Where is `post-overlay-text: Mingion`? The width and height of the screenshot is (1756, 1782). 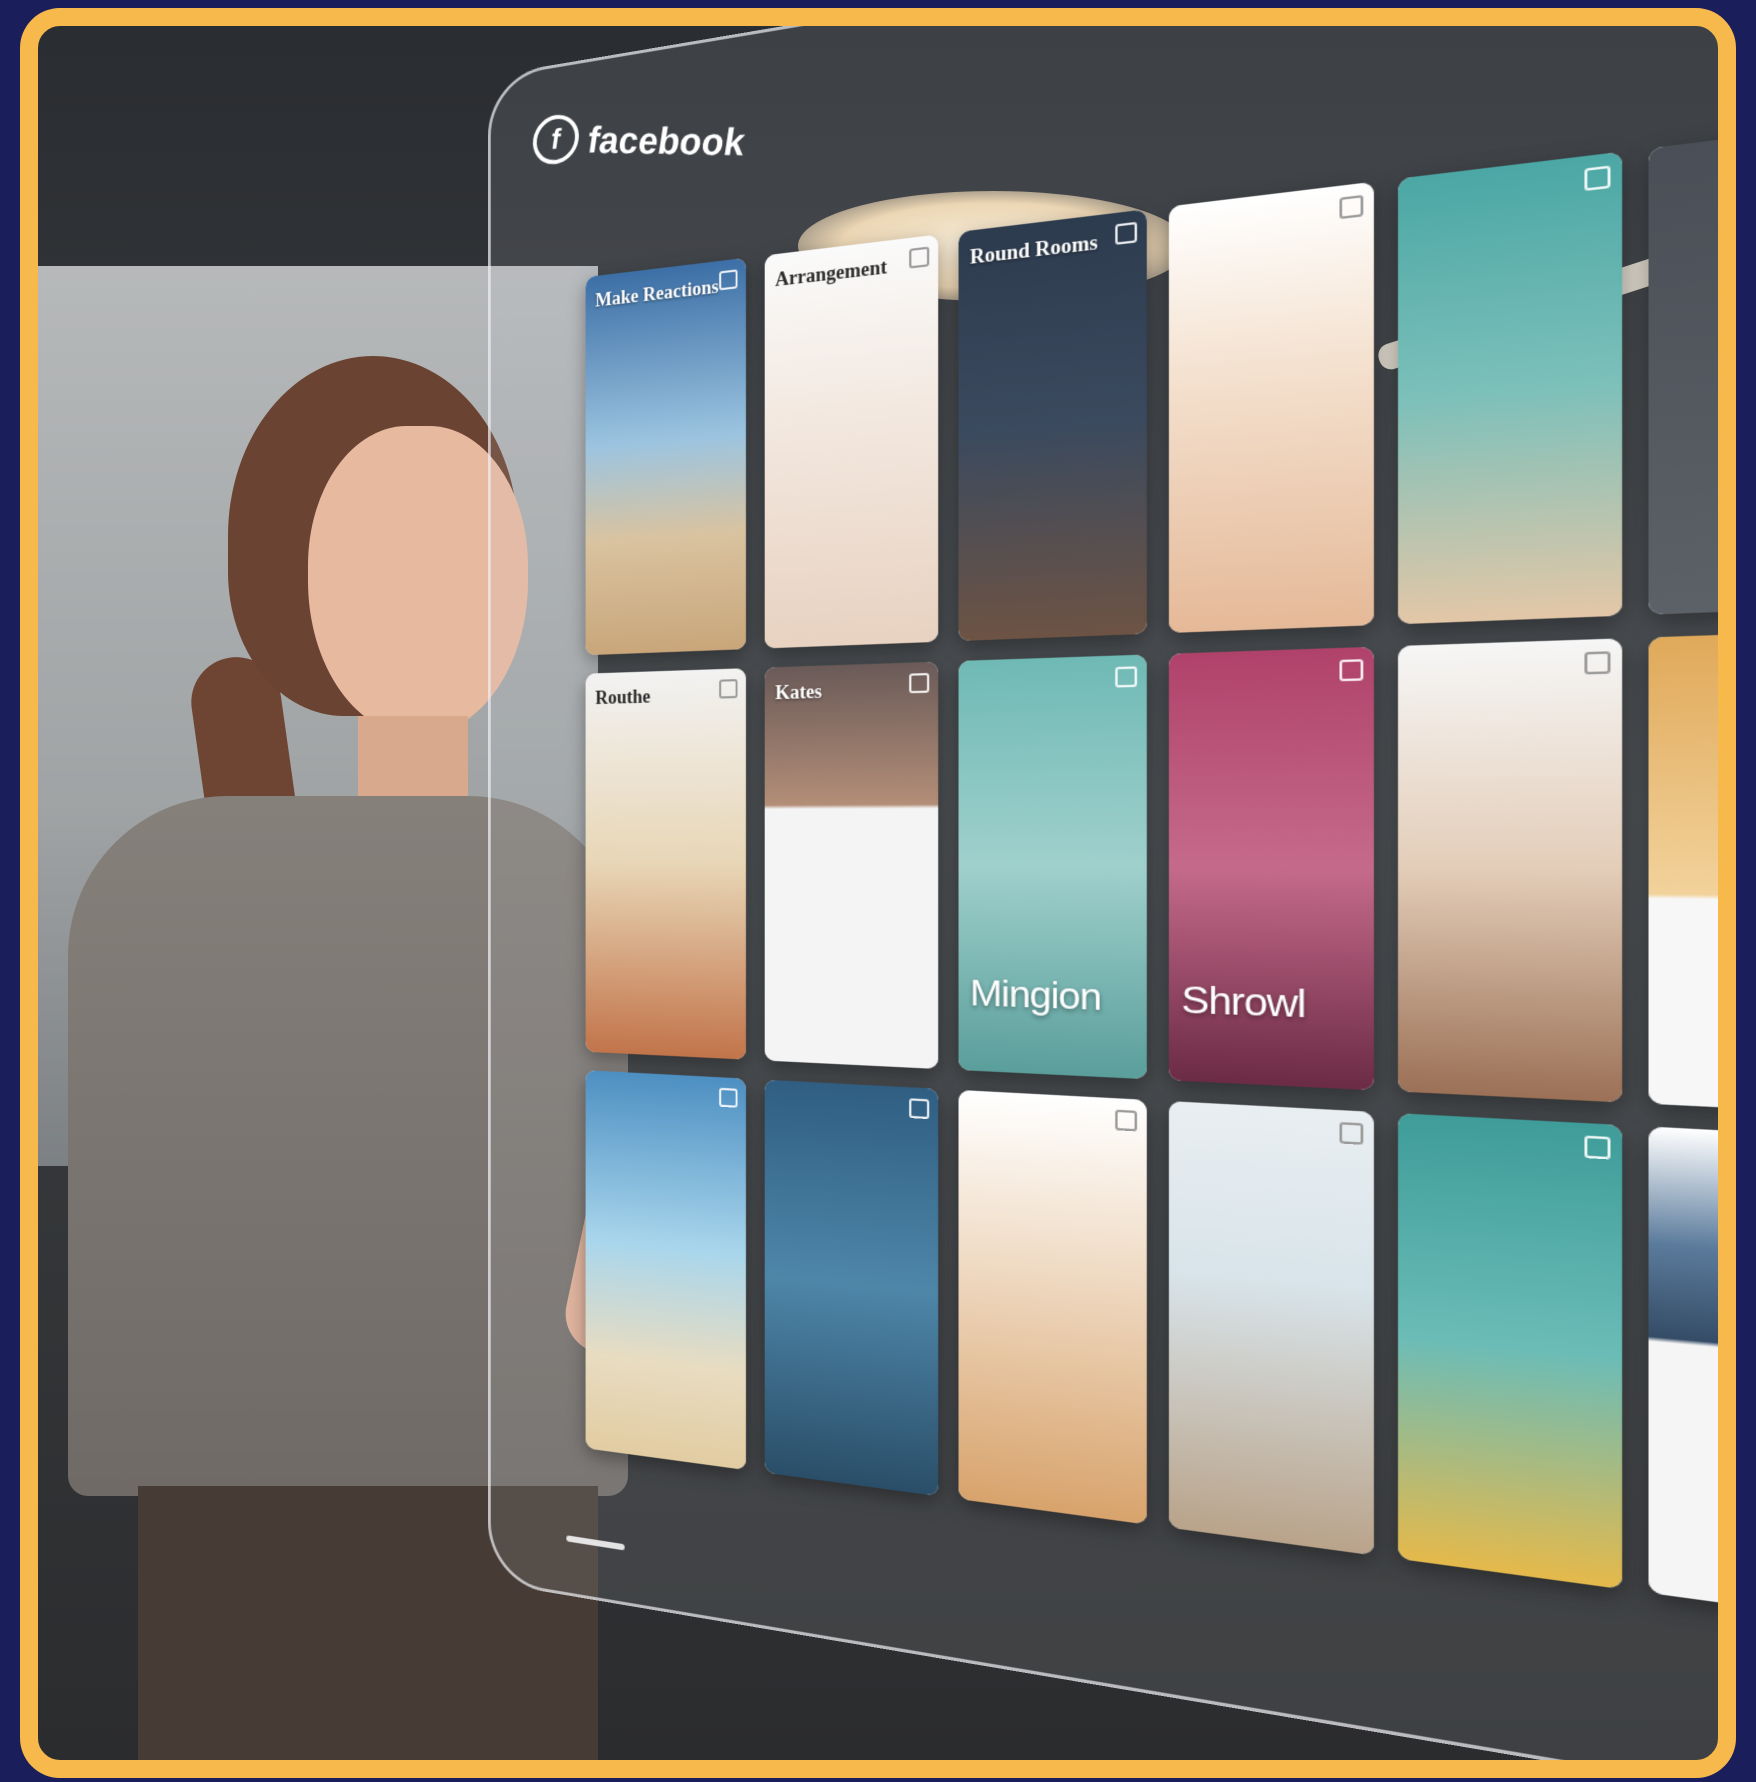
post-overlay-text: Mingion is located at coordinates (1035, 995).